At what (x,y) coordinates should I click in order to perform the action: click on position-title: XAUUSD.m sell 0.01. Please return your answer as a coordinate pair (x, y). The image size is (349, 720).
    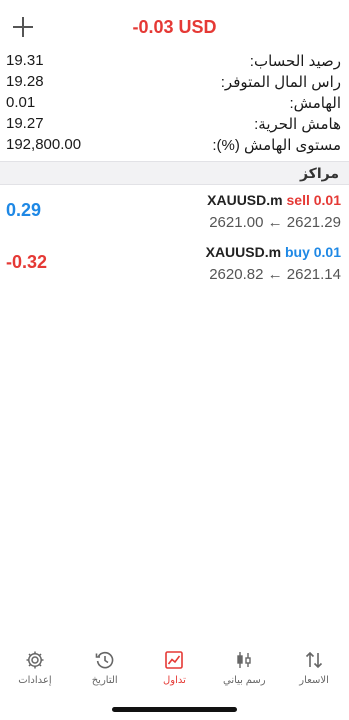
    Looking at the image, I should click on (274, 200).